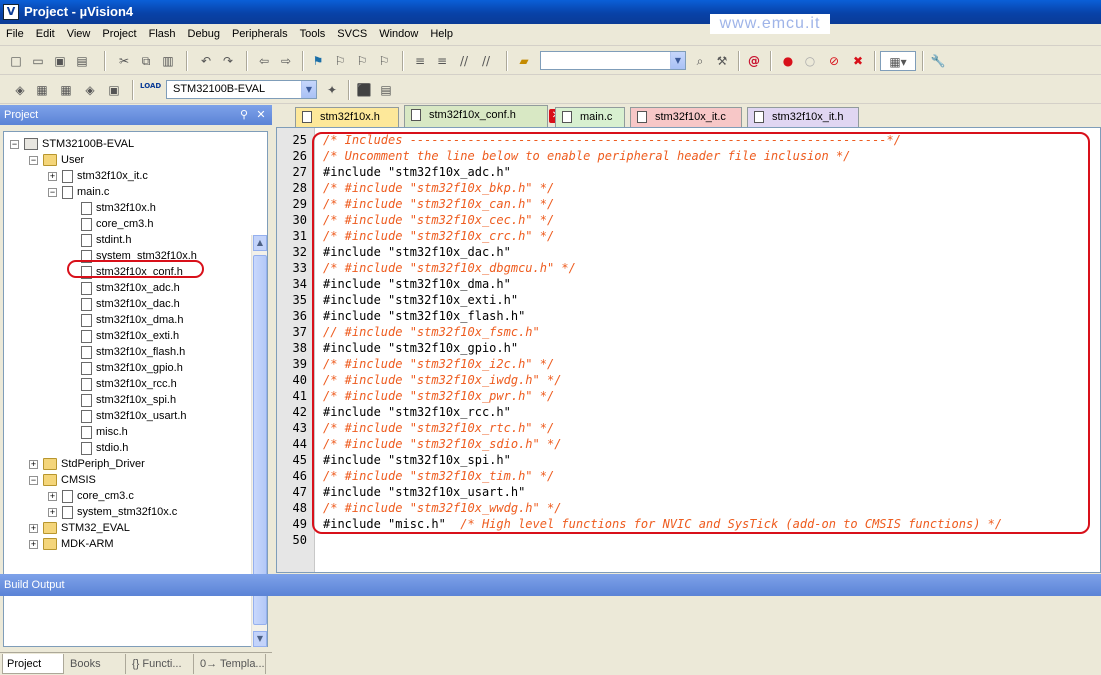  What do you see at coordinates (416, 220) in the screenshot?
I see `code-line: 30/* #include "stm32f10x_cec.h" */` at bounding box center [416, 220].